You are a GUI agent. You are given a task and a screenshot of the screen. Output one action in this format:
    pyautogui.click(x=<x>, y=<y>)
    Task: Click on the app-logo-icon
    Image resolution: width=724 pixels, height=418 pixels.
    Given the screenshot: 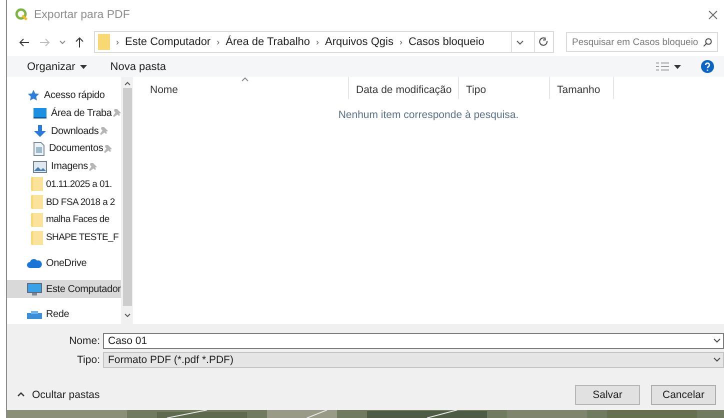 What is the action you would take?
    pyautogui.click(x=21, y=15)
    